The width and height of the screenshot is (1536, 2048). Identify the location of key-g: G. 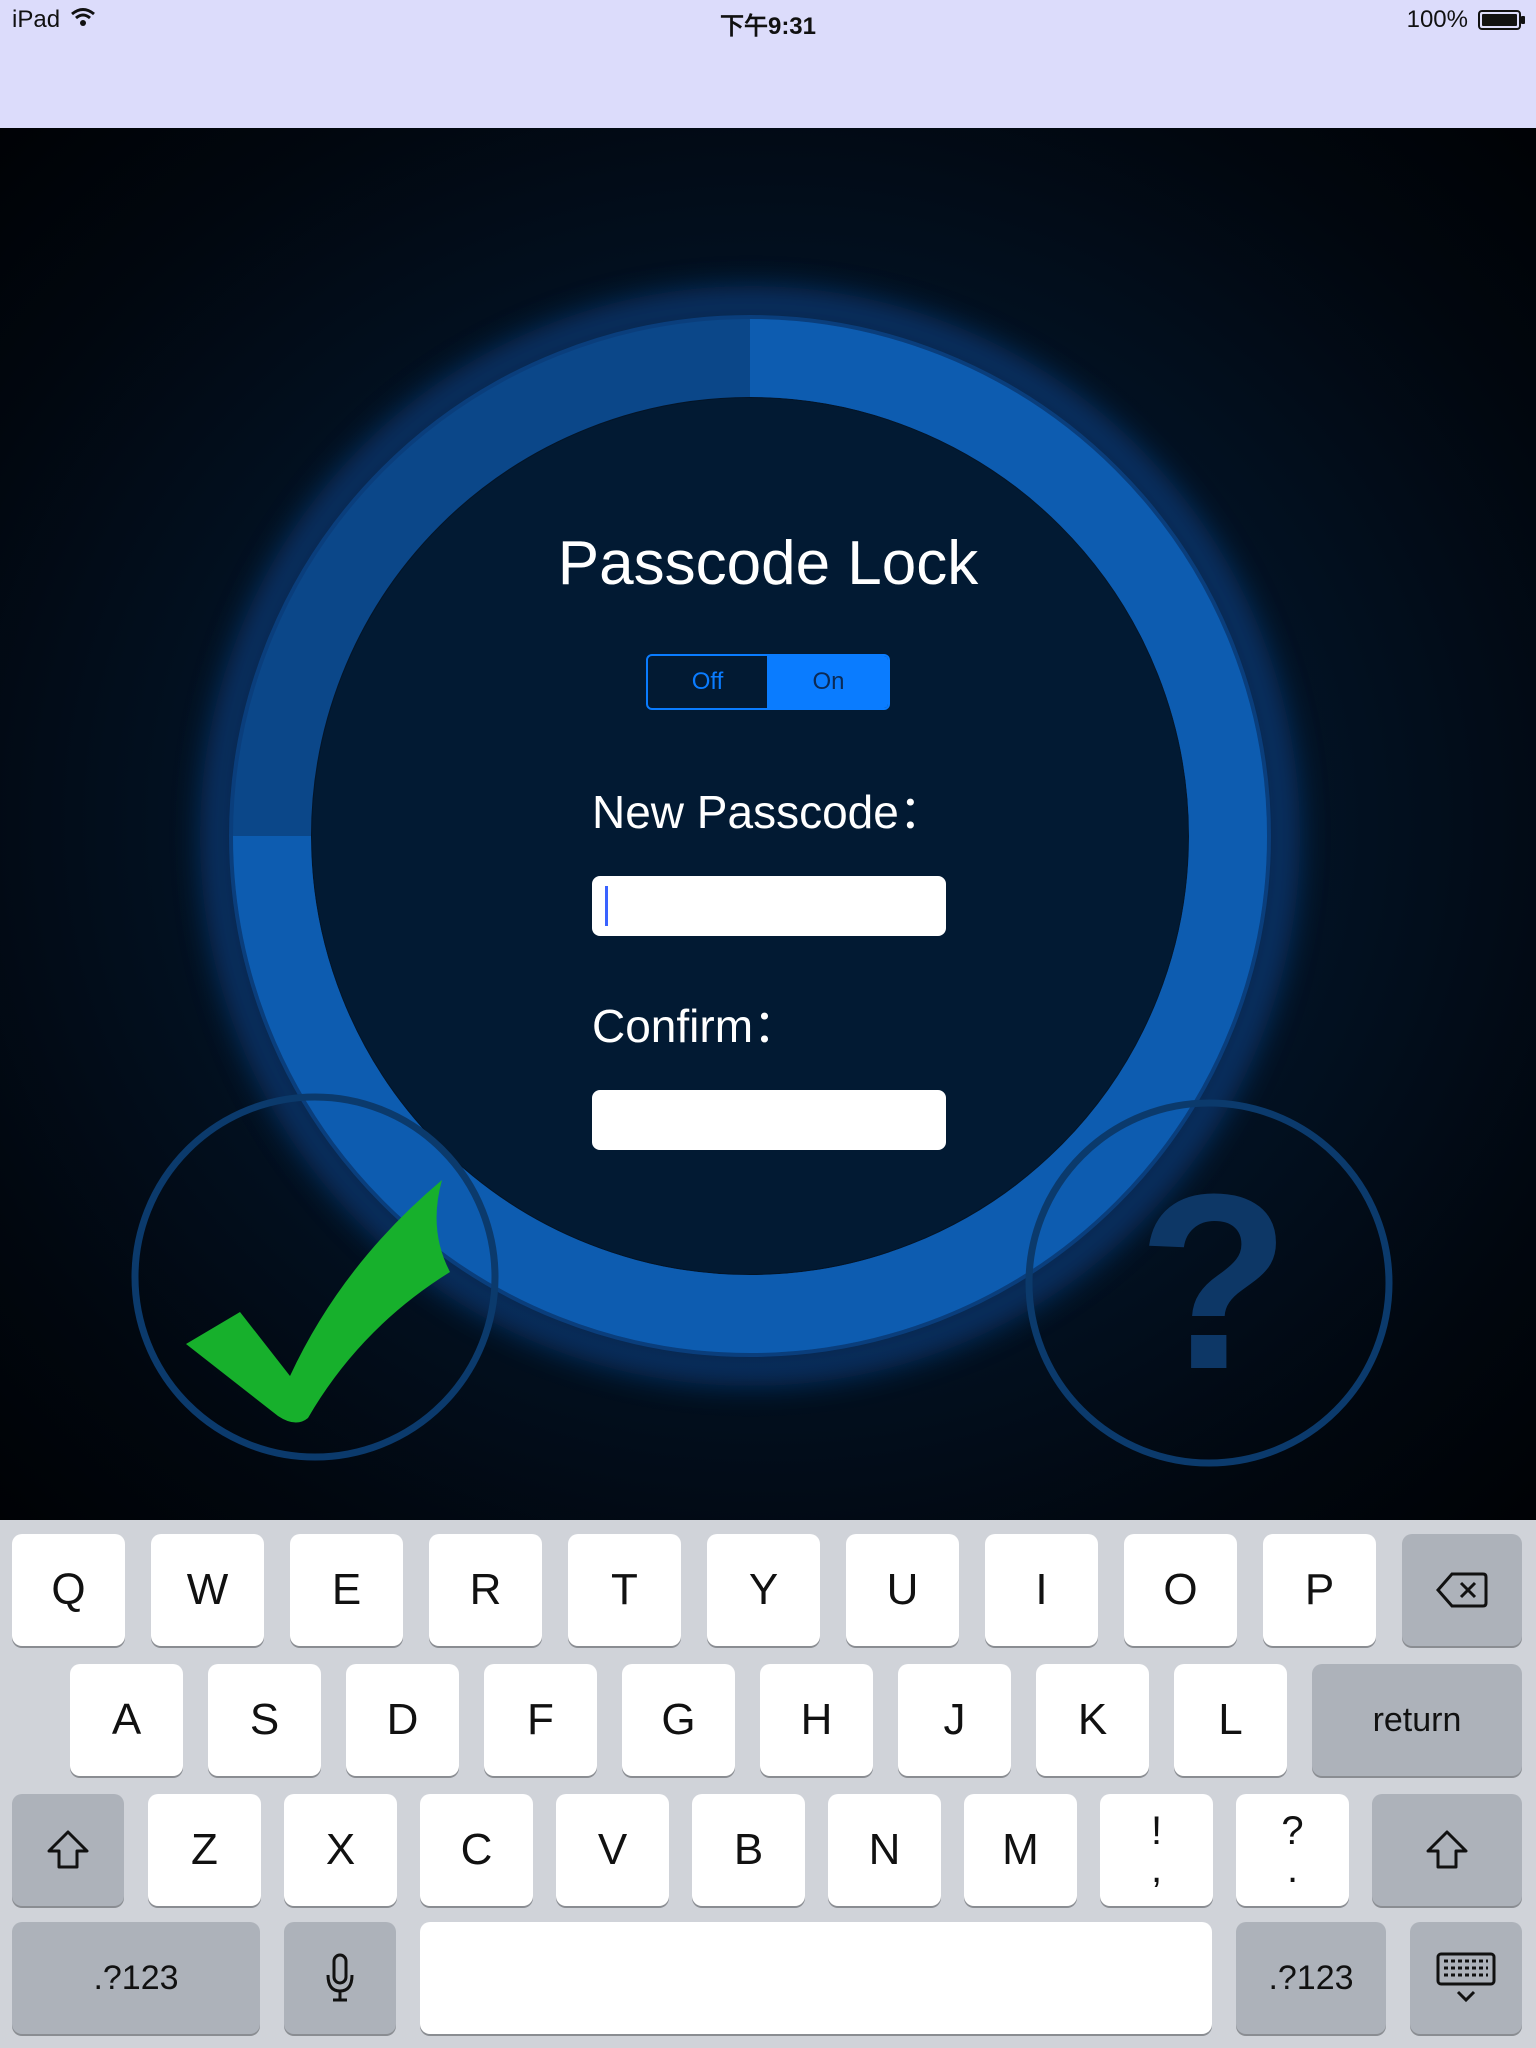
(678, 1720).